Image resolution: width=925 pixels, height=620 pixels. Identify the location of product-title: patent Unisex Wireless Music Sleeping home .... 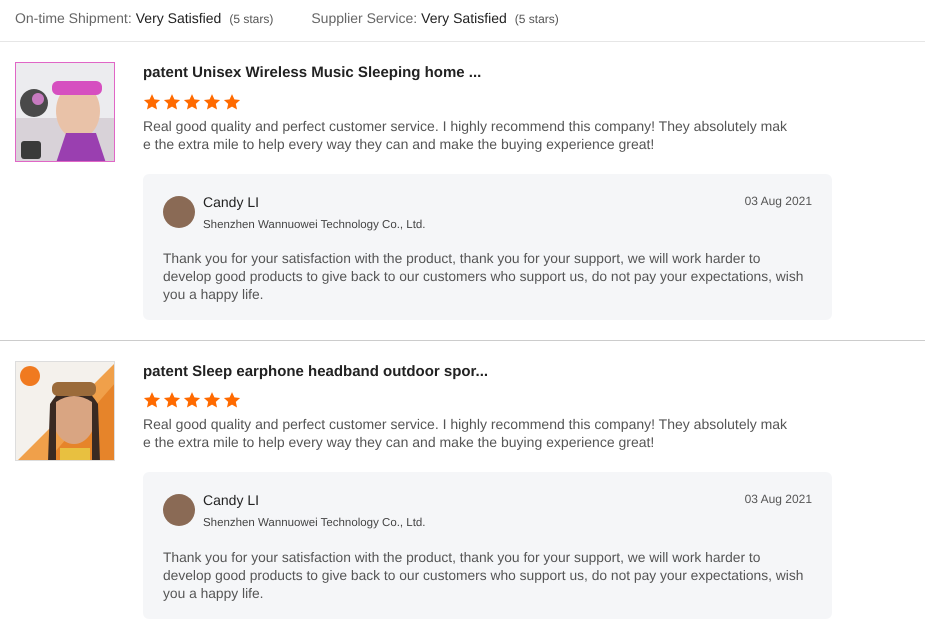
(312, 73).